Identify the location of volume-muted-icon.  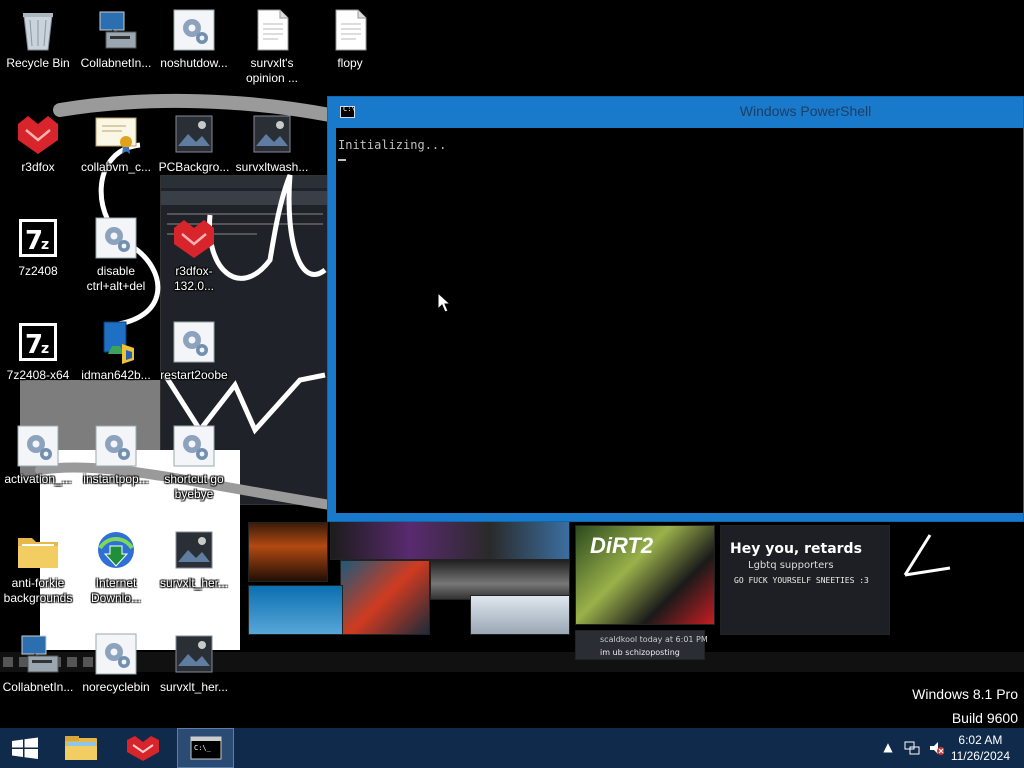
(936, 748).